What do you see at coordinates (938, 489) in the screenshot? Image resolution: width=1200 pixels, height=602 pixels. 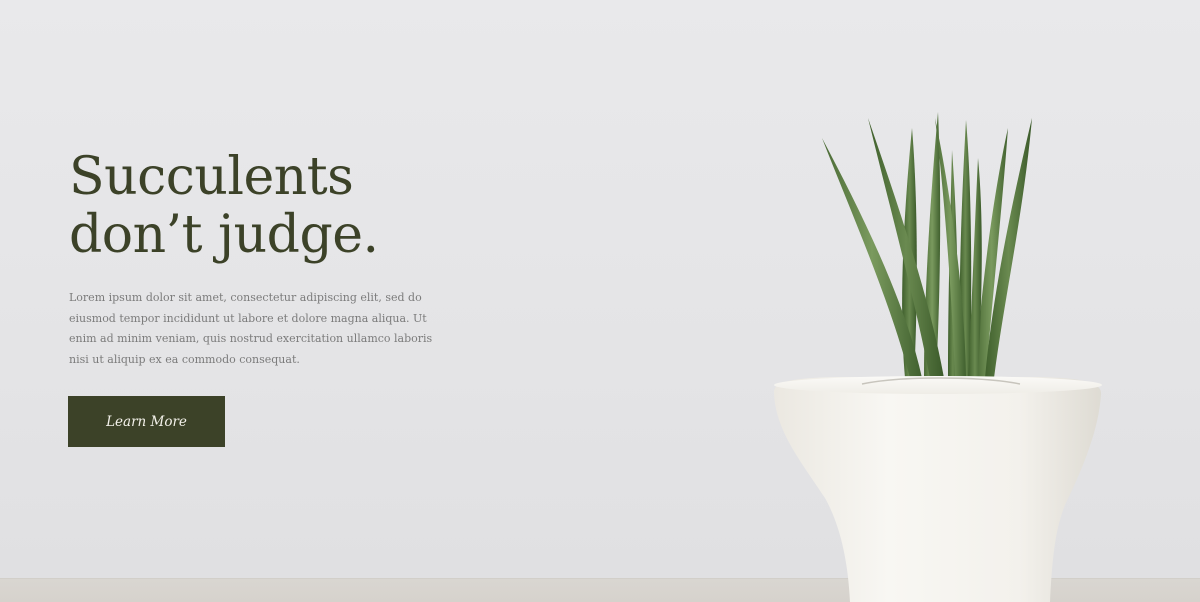 I see `white-pot` at bounding box center [938, 489].